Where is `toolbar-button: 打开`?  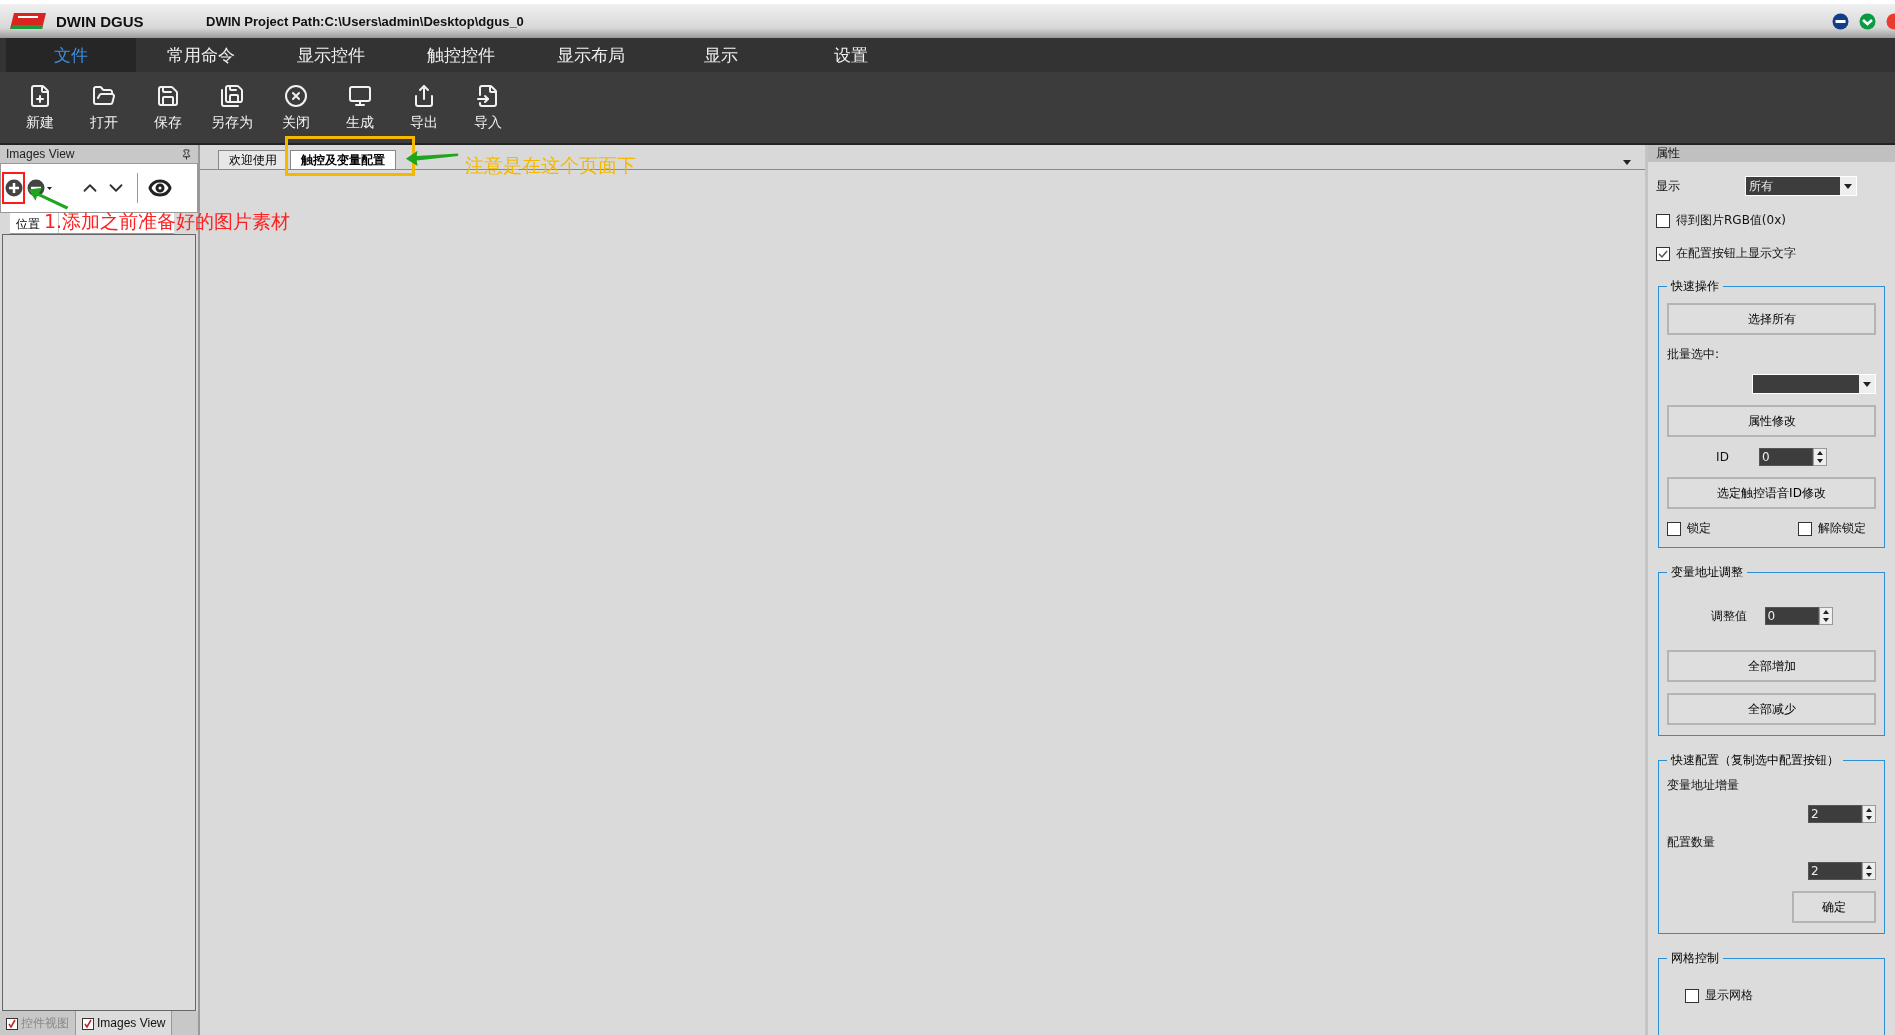
toolbar-button: 打开 is located at coordinates (104, 107).